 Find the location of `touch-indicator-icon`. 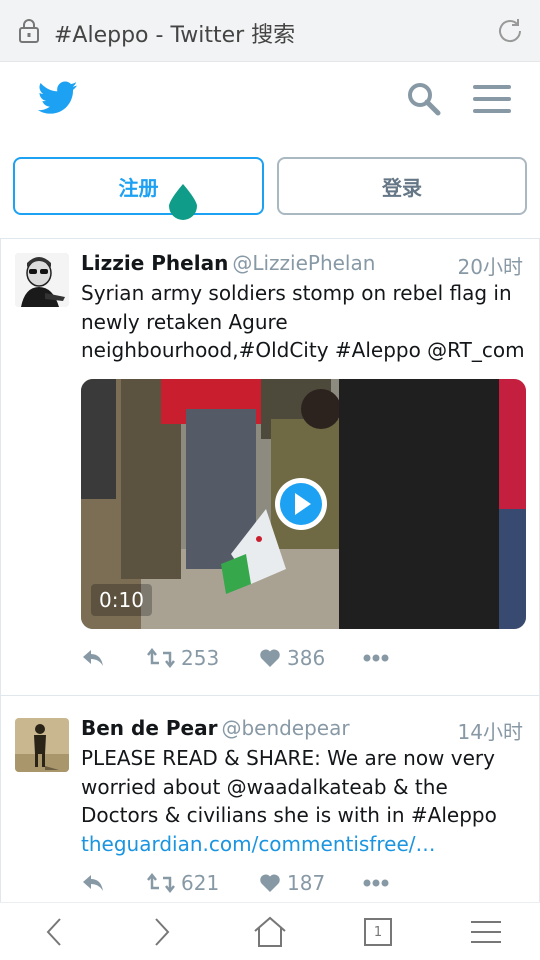

touch-indicator-icon is located at coordinates (183, 202).